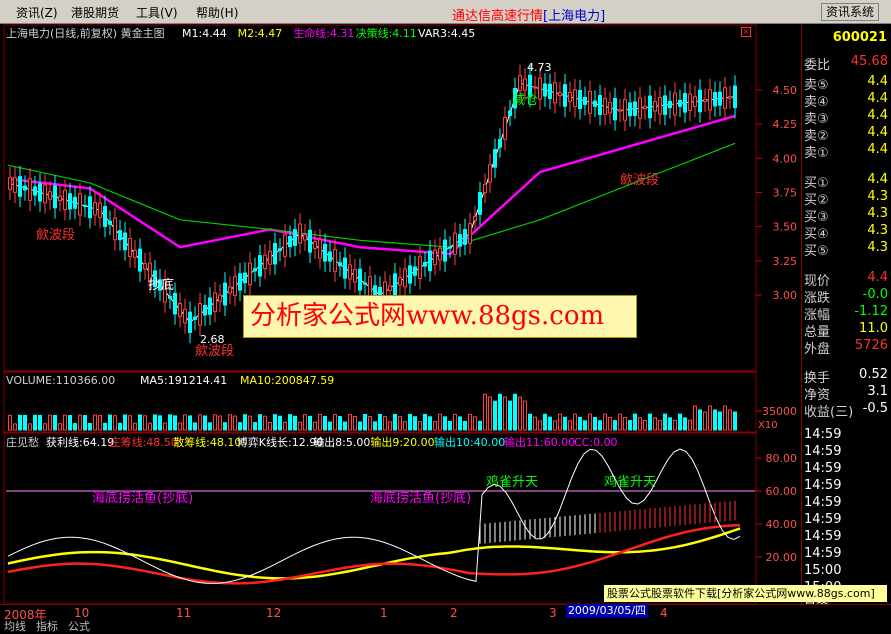 This screenshot has width=891, height=634. I want to click on sell-row: 卖④ 4.4, so click(846, 100).